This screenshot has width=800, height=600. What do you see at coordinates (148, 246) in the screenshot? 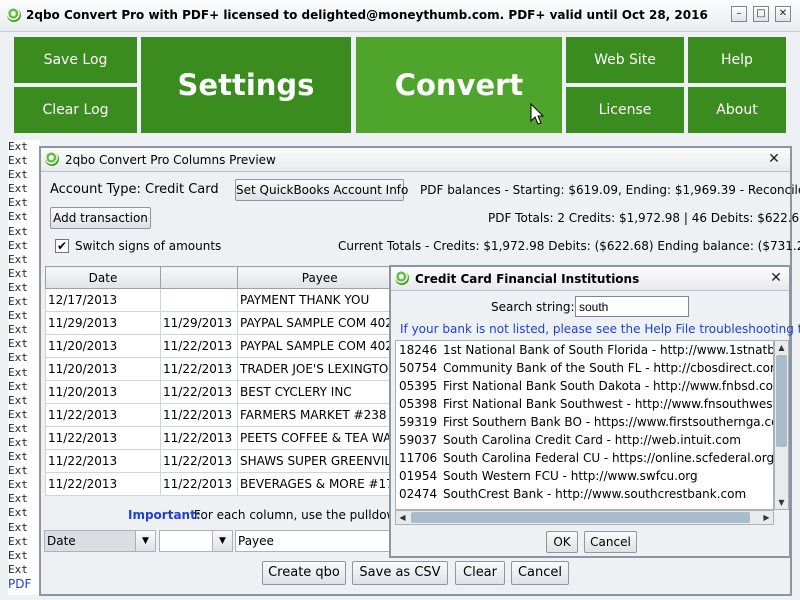
I see `switch-signs-label: Switch signs of amounts` at bounding box center [148, 246].